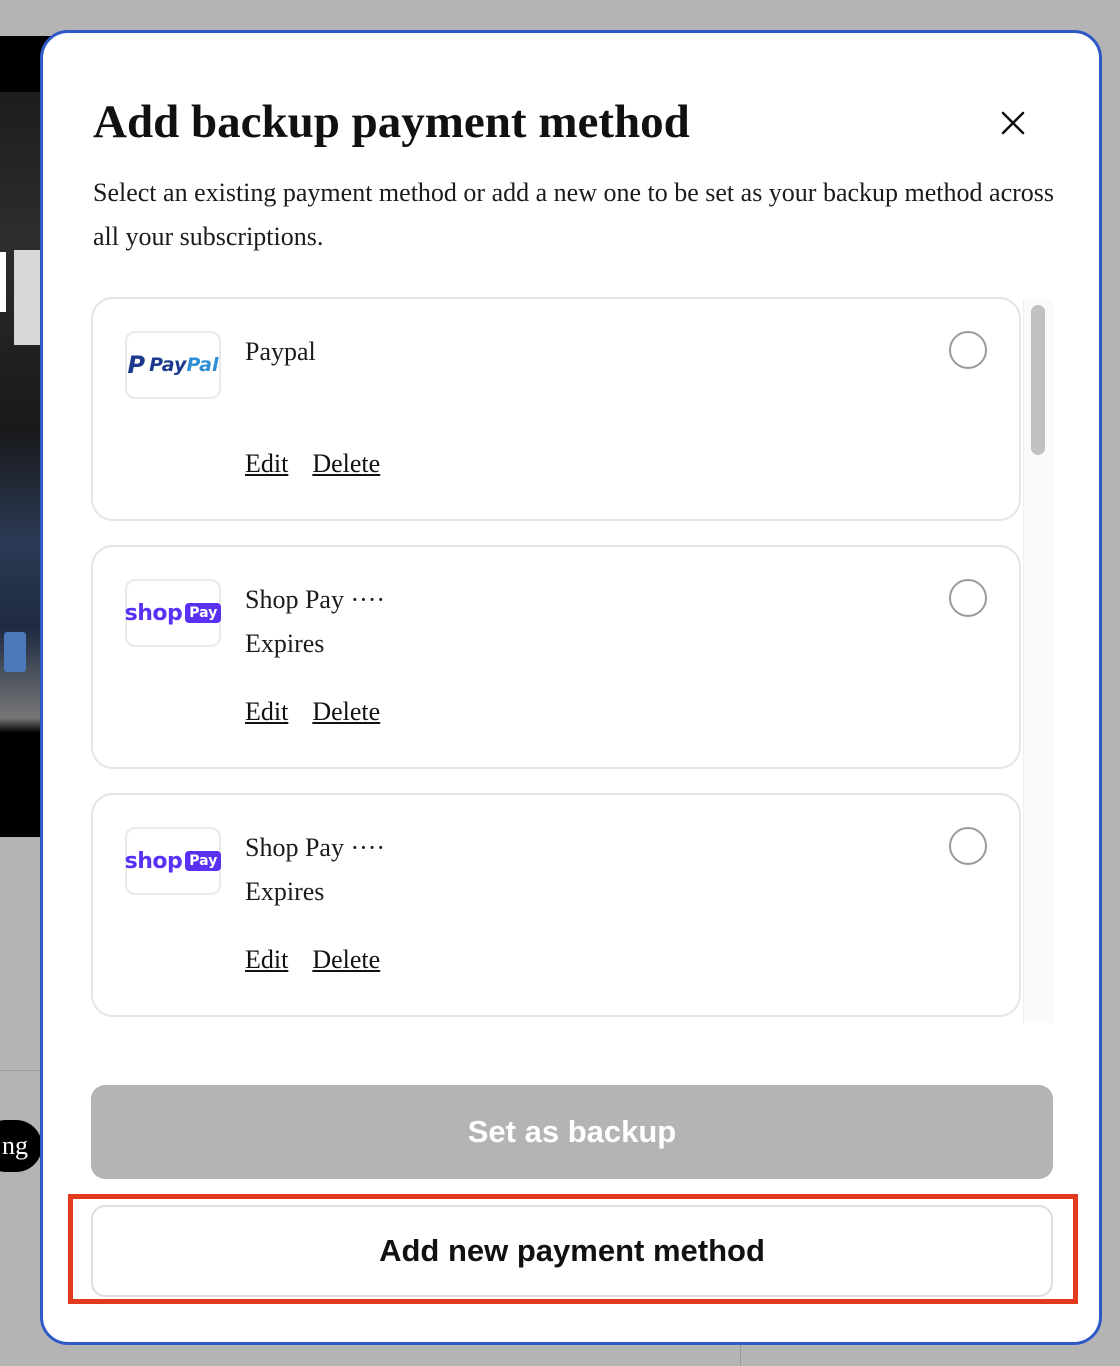 Image resolution: width=1120 pixels, height=1366 pixels. What do you see at coordinates (202, 365) in the screenshot?
I see `paypal-logo-text: Pal` at bounding box center [202, 365].